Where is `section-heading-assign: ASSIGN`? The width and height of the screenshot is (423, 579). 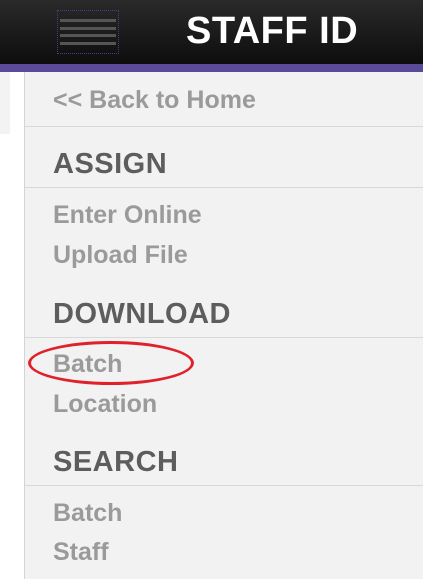 section-heading-assign: ASSIGN is located at coordinates (110, 164).